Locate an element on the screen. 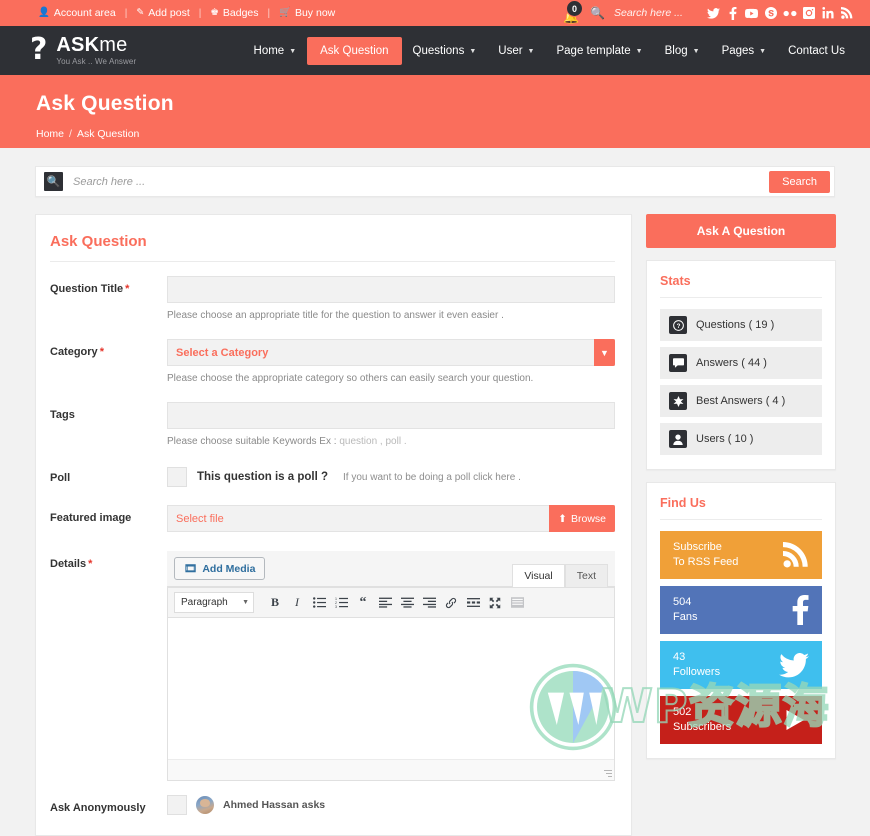 The height and width of the screenshot is (836, 870). top-link-badges: ♚ Badges is located at coordinates (234, 13).